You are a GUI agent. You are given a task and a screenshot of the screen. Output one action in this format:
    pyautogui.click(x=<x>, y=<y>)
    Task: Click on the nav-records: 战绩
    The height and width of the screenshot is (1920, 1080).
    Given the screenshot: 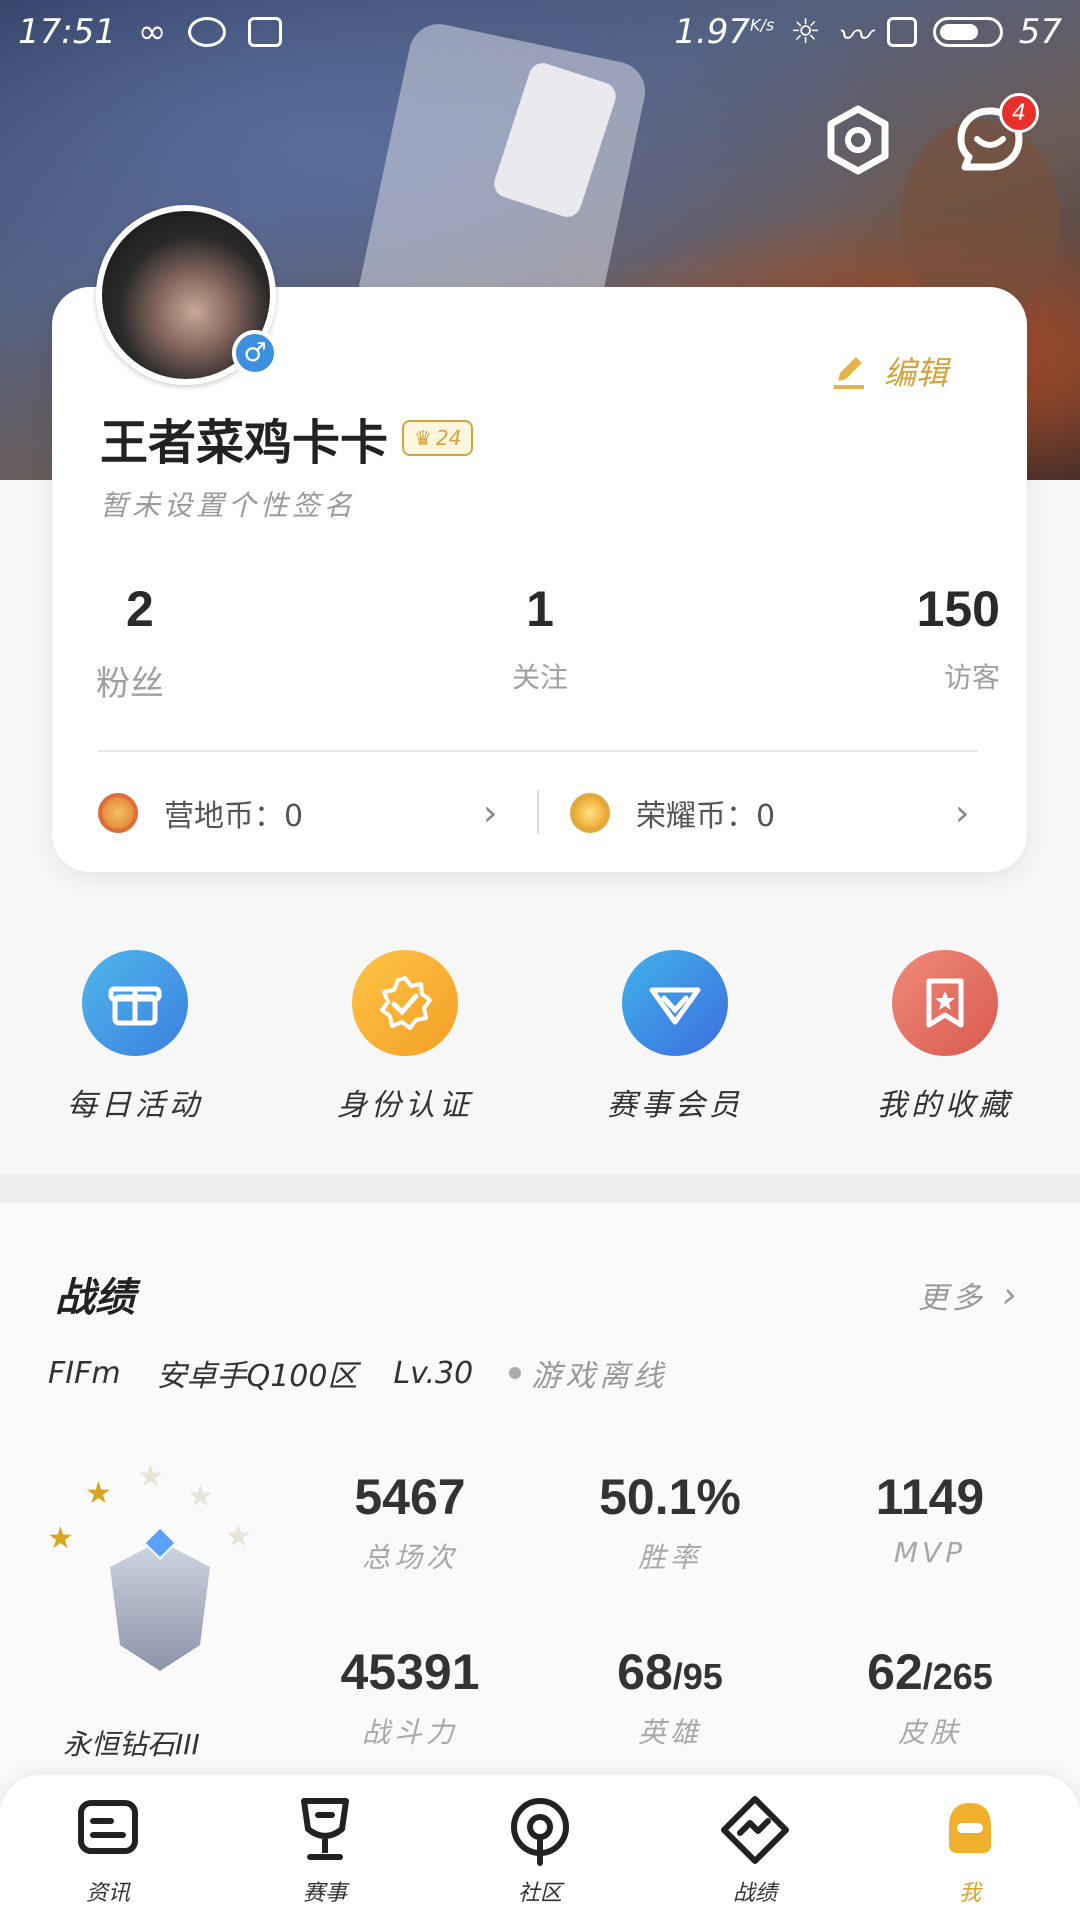 What is the action you would take?
    pyautogui.click(x=755, y=1850)
    